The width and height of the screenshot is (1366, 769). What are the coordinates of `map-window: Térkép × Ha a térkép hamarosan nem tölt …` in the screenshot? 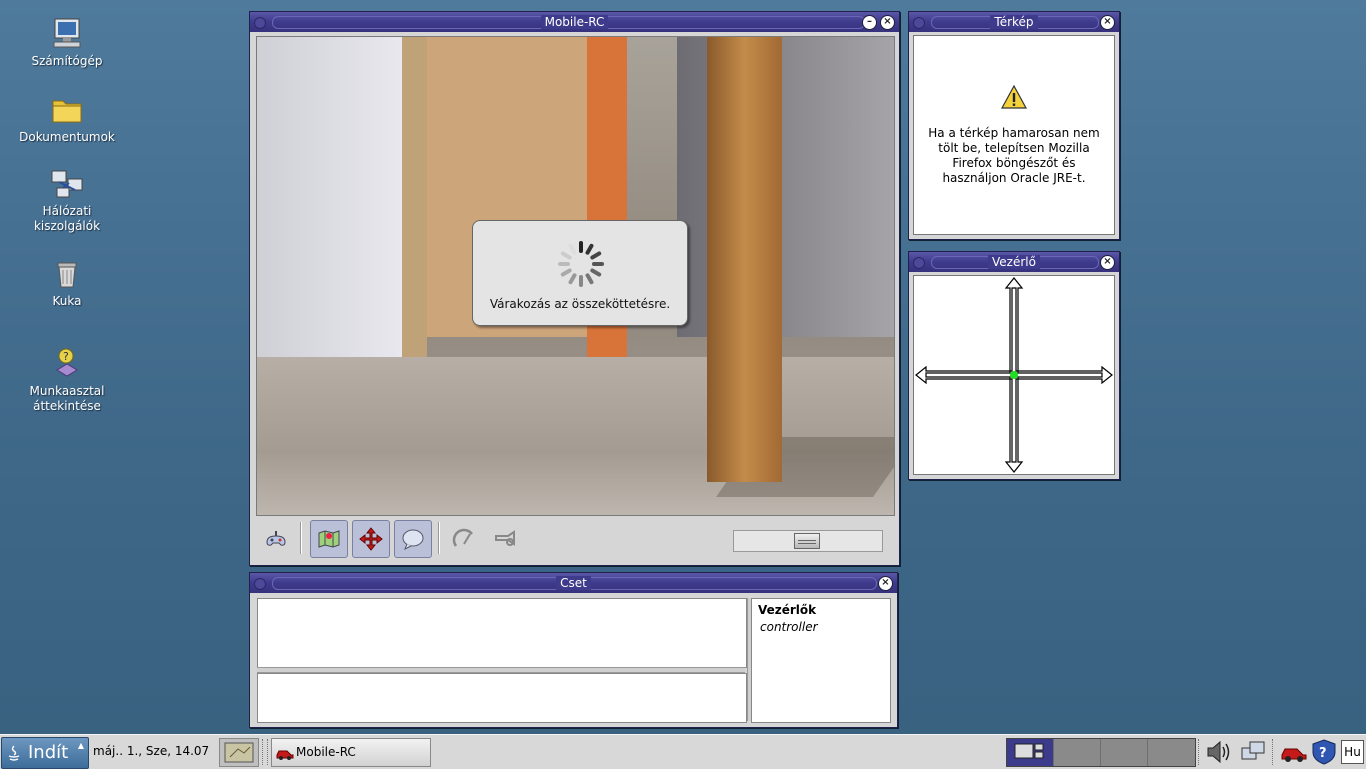 It's located at (1014, 125).